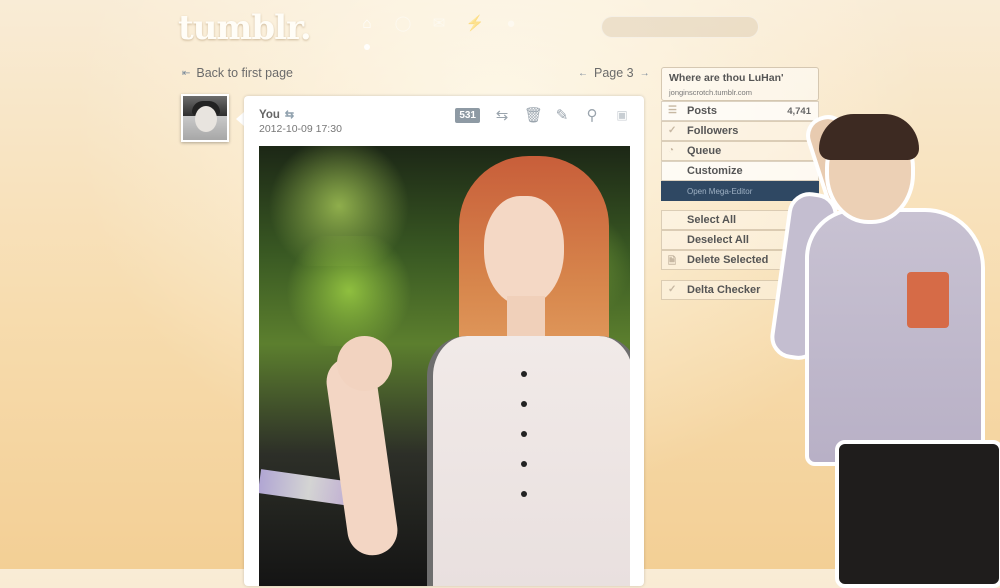 This screenshot has width=1000, height=588. I want to click on select-icon: ▣, so click(622, 115).